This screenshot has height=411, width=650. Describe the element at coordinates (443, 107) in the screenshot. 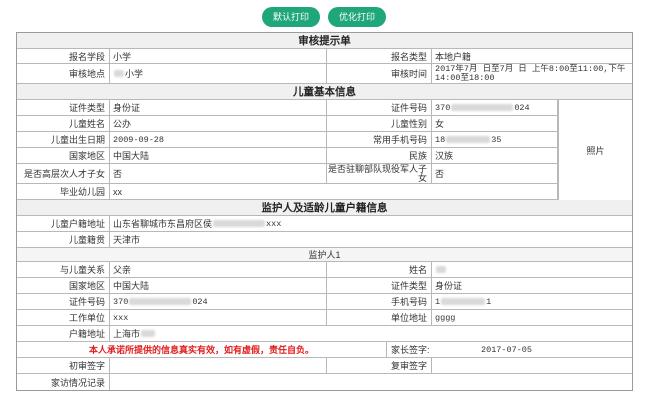

I see `id-no-prefix: 370` at that location.